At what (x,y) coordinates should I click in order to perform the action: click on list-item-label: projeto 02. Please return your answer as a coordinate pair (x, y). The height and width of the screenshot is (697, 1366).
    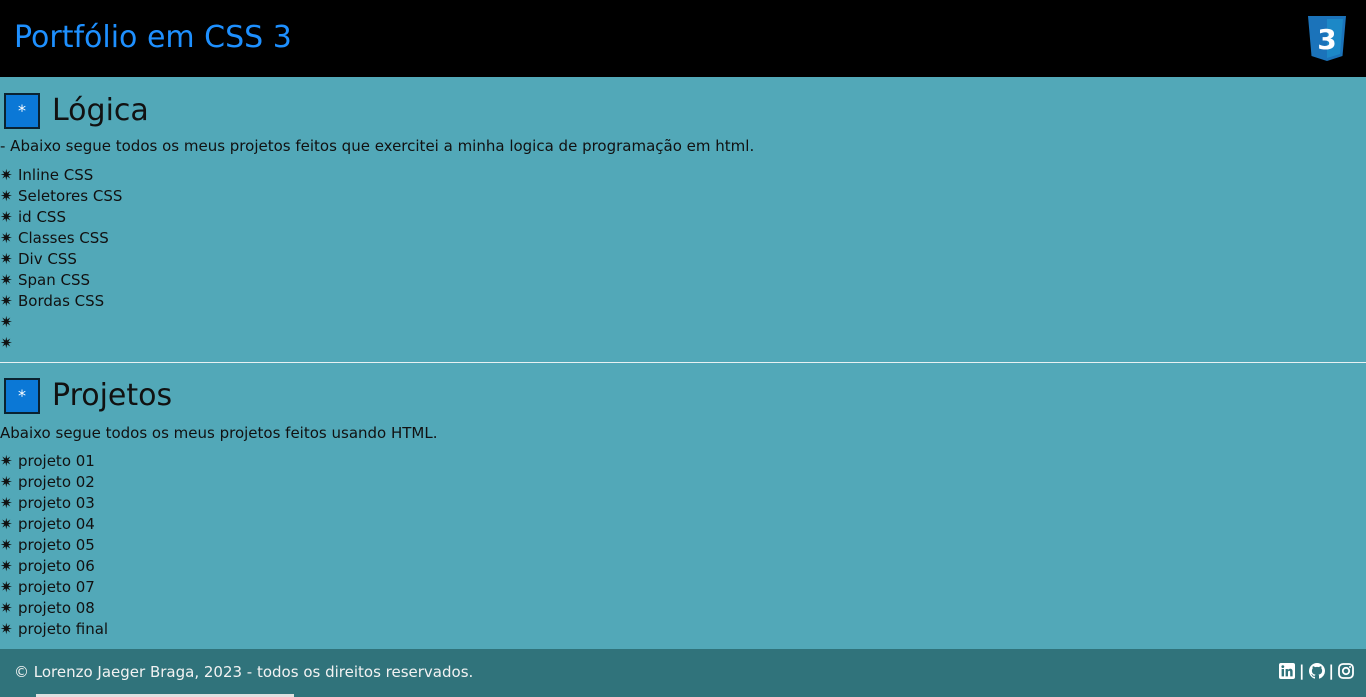
    Looking at the image, I should click on (56, 482).